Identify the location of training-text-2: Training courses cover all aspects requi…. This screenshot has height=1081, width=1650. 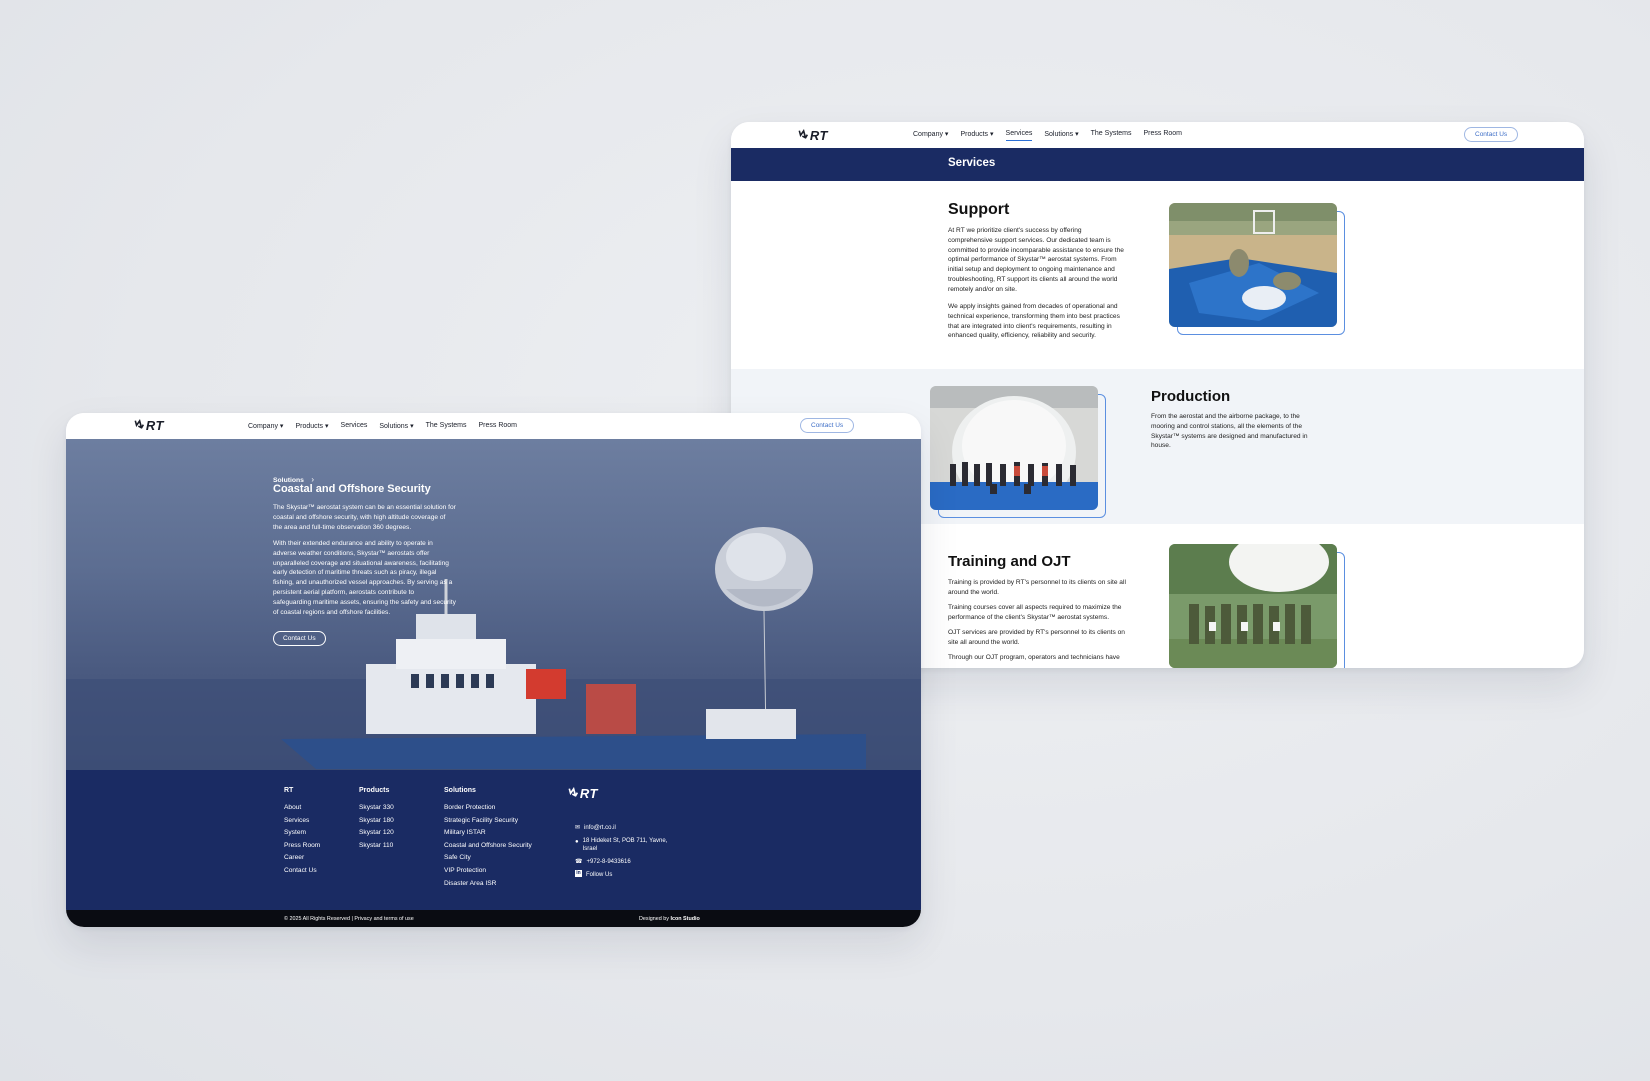
(1035, 612).